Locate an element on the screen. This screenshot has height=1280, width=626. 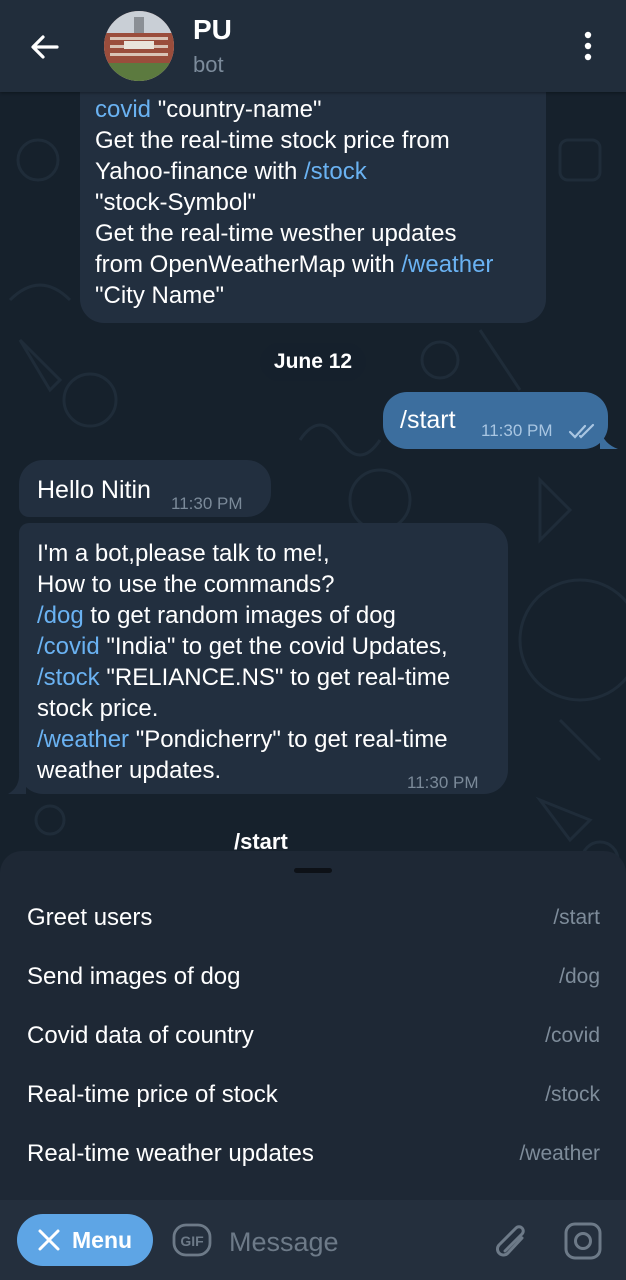
command-item-weather: Real-time weather updates /weather is located at coordinates (313, 1153).